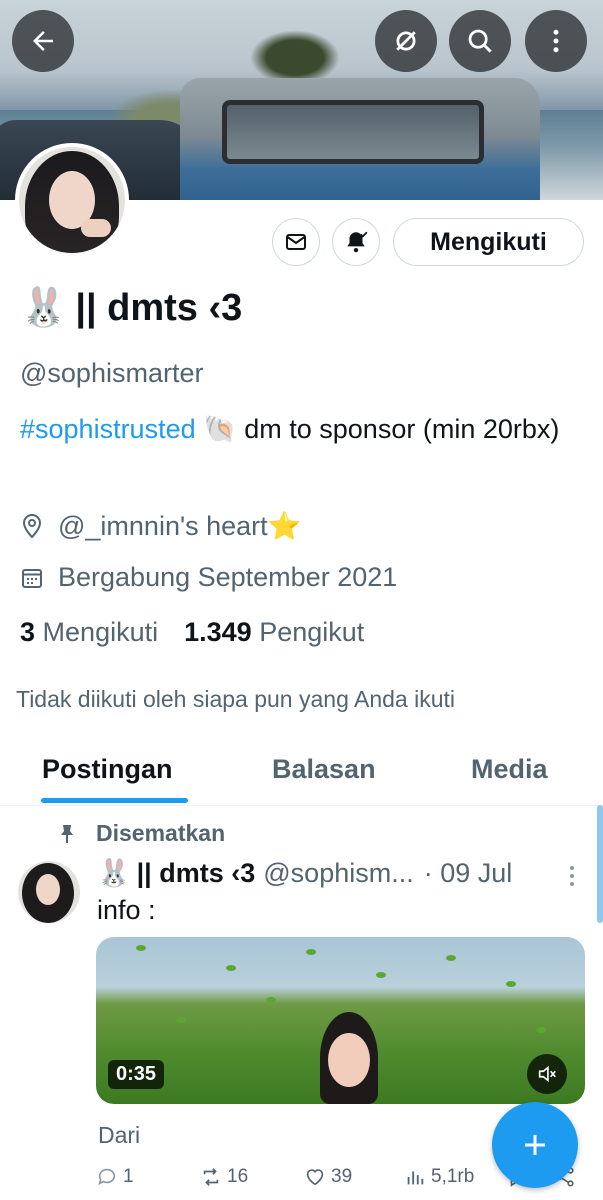 The image size is (603, 1200). I want to click on calendar-icon, so click(32, 578).